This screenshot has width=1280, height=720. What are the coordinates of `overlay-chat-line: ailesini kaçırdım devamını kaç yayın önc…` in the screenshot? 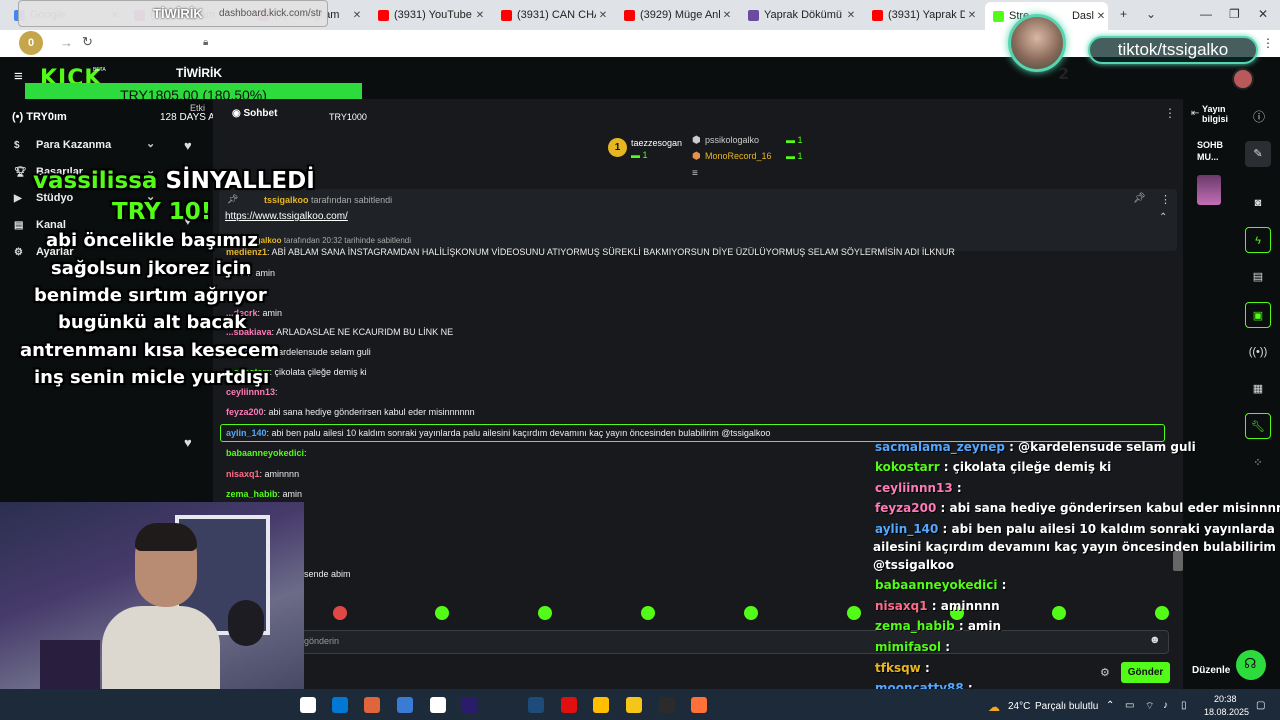 It's located at (1074, 547).